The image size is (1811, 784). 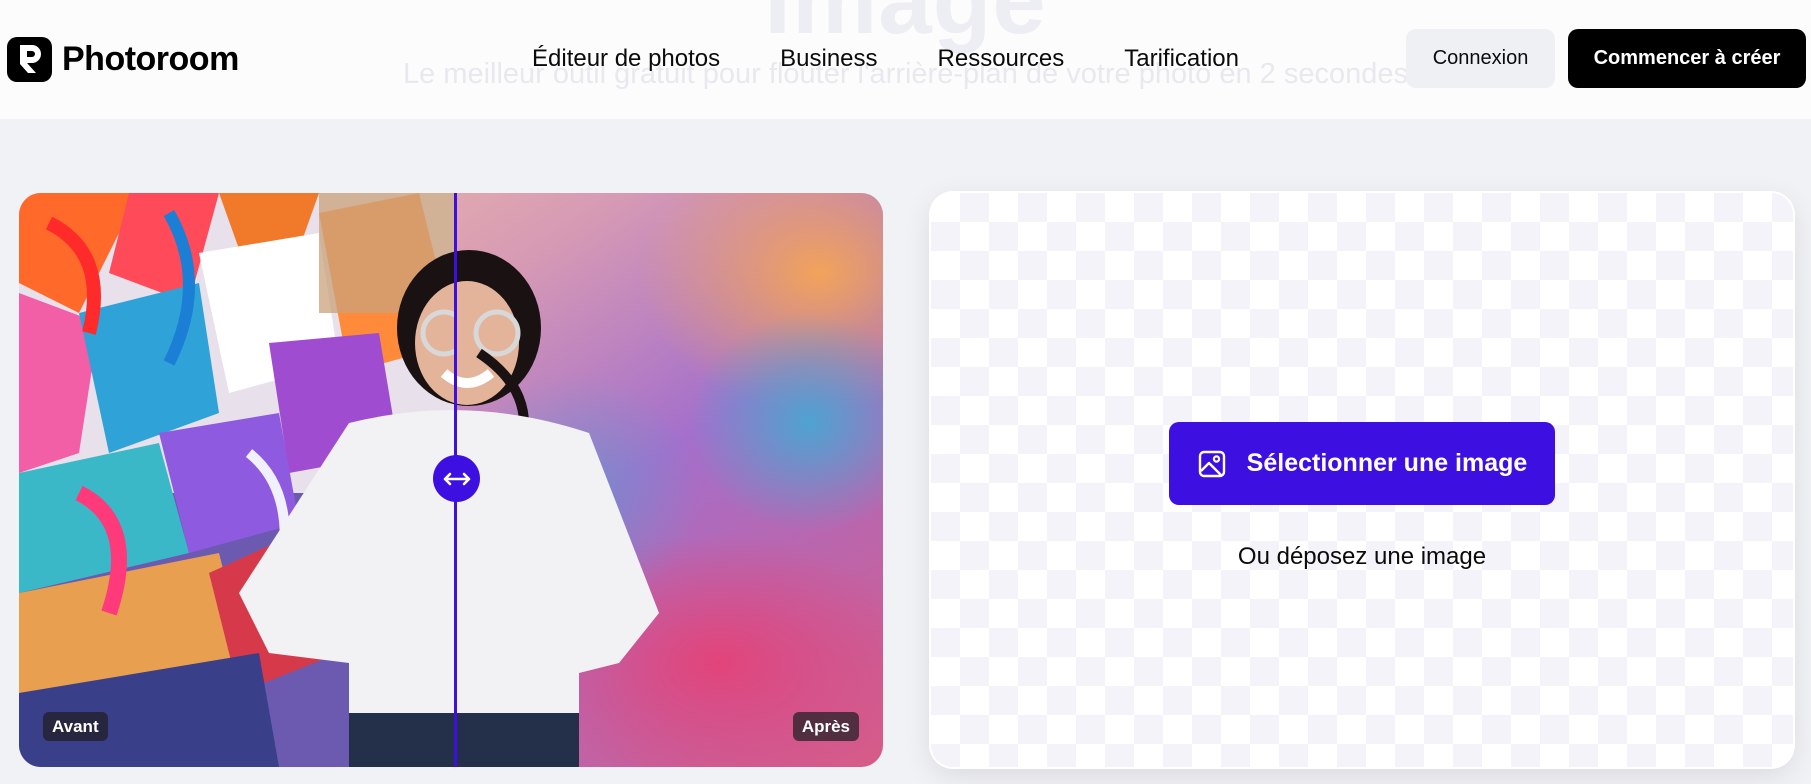 I want to click on brand-logo-link: Photoroom, so click(x=123, y=59).